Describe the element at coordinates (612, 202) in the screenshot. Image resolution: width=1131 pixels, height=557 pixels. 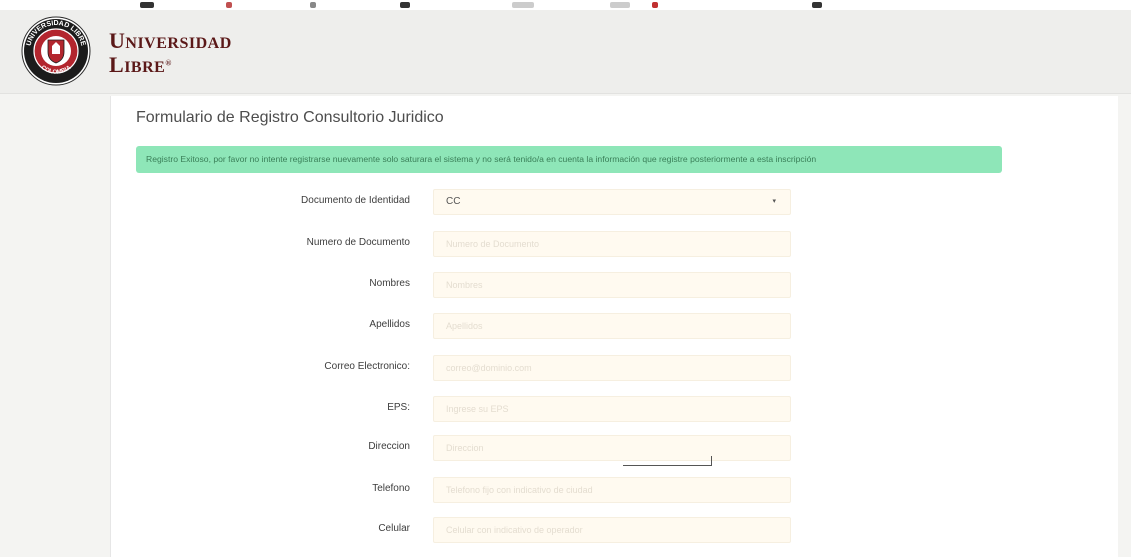
I see `document-type-select: CC ▾` at that location.